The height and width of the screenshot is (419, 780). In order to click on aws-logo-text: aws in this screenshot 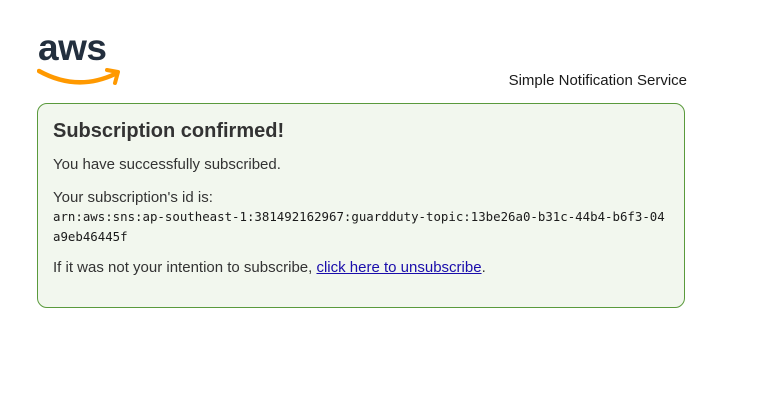, I will do `click(72, 49)`.